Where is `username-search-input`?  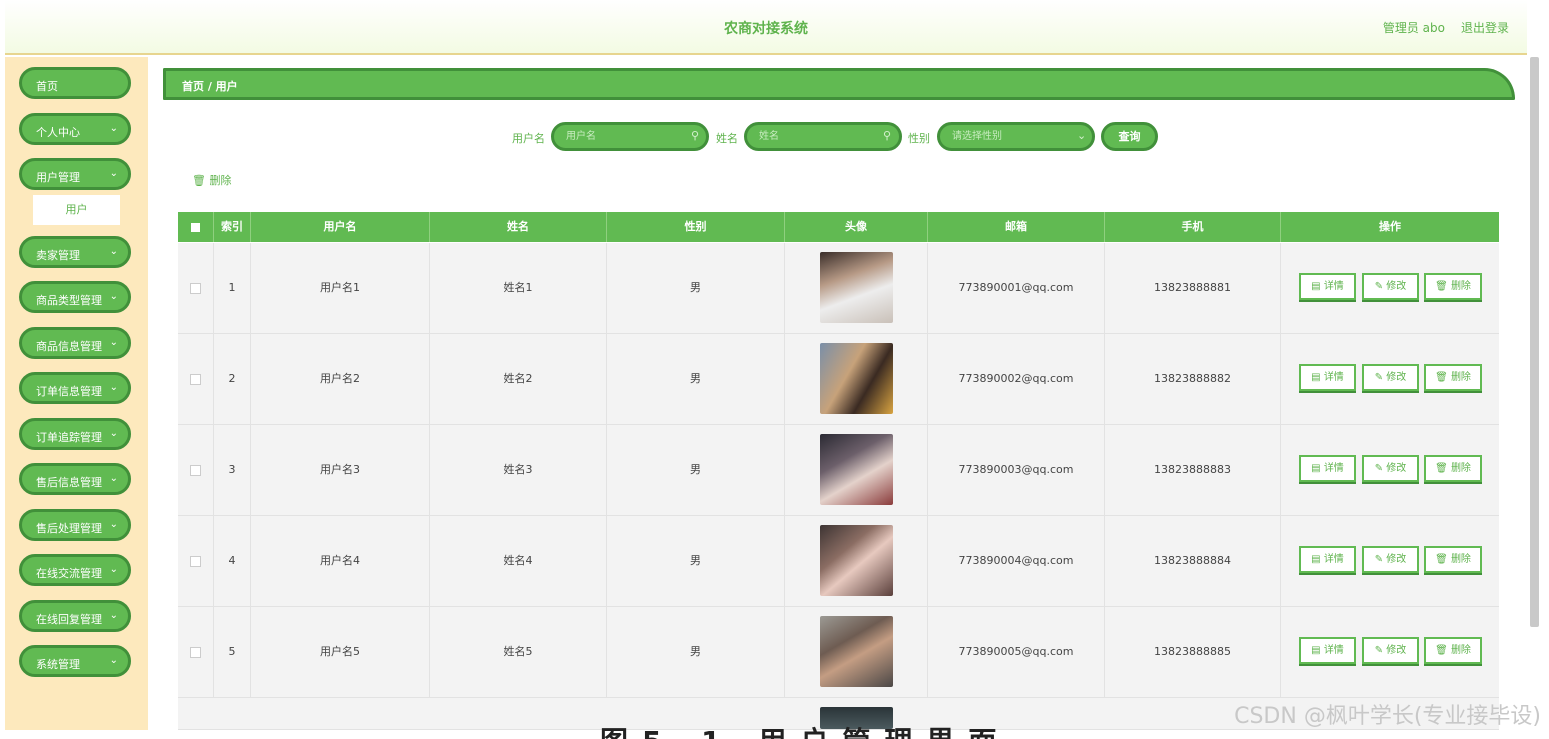
username-search-input is located at coordinates (630, 136).